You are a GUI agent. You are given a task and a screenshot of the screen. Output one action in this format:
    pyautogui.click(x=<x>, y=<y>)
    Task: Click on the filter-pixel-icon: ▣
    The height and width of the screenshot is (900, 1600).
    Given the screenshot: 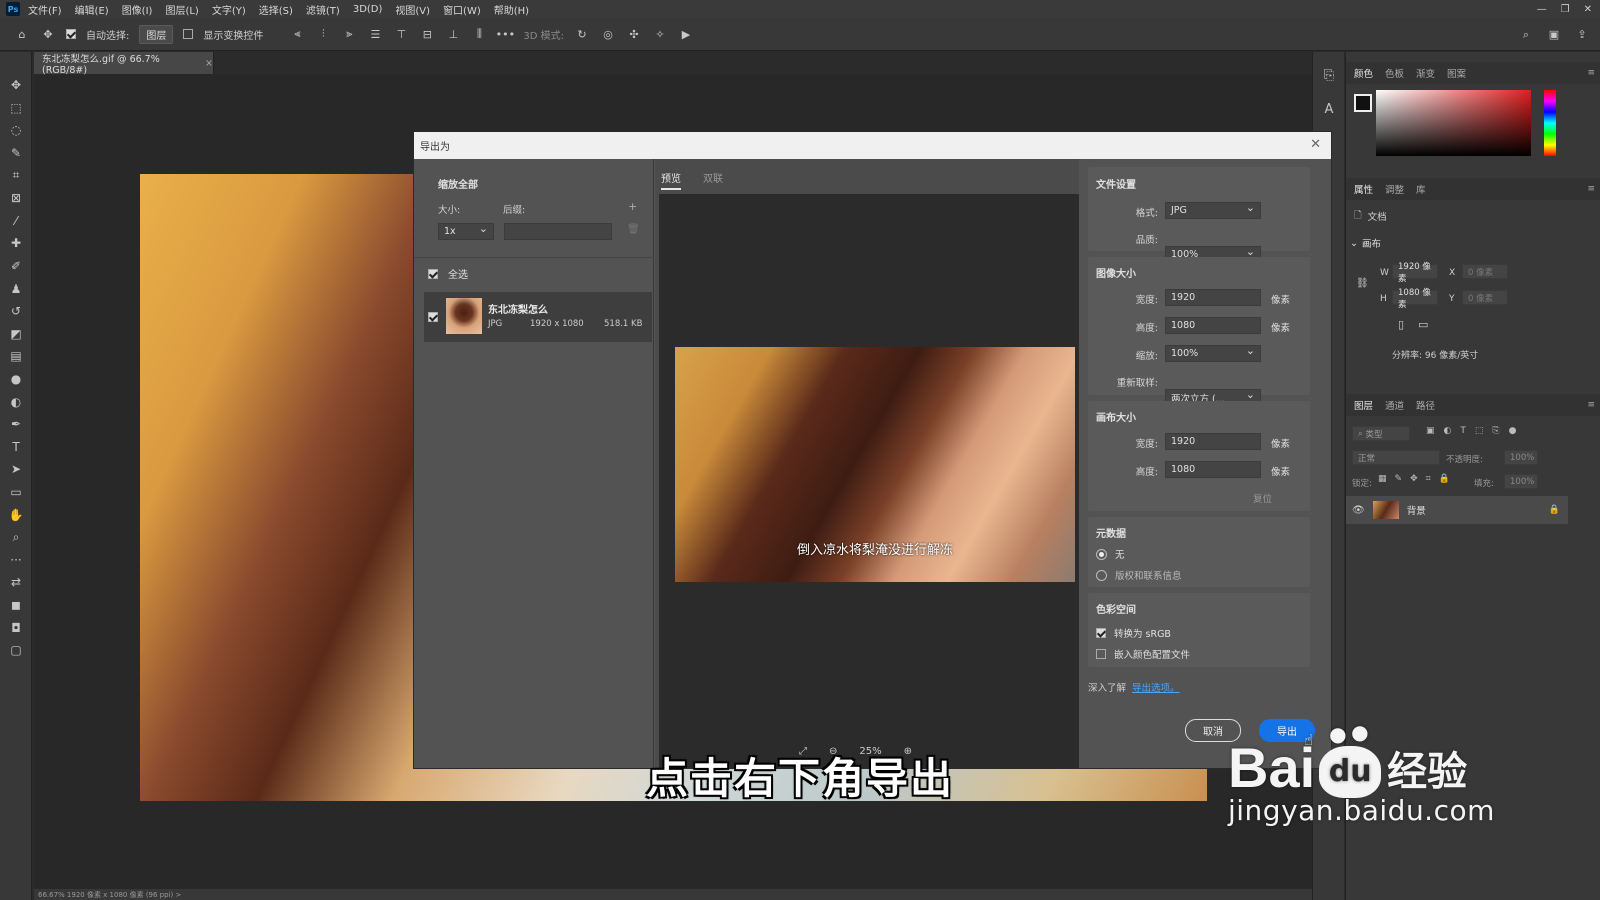 What is the action you would take?
    pyautogui.click(x=1430, y=431)
    